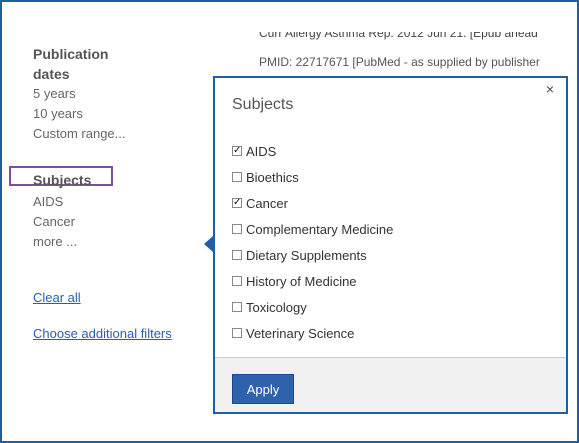  Describe the element at coordinates (208, 244) in the screenshot. I see `popup-pointer-arrow` at that location.